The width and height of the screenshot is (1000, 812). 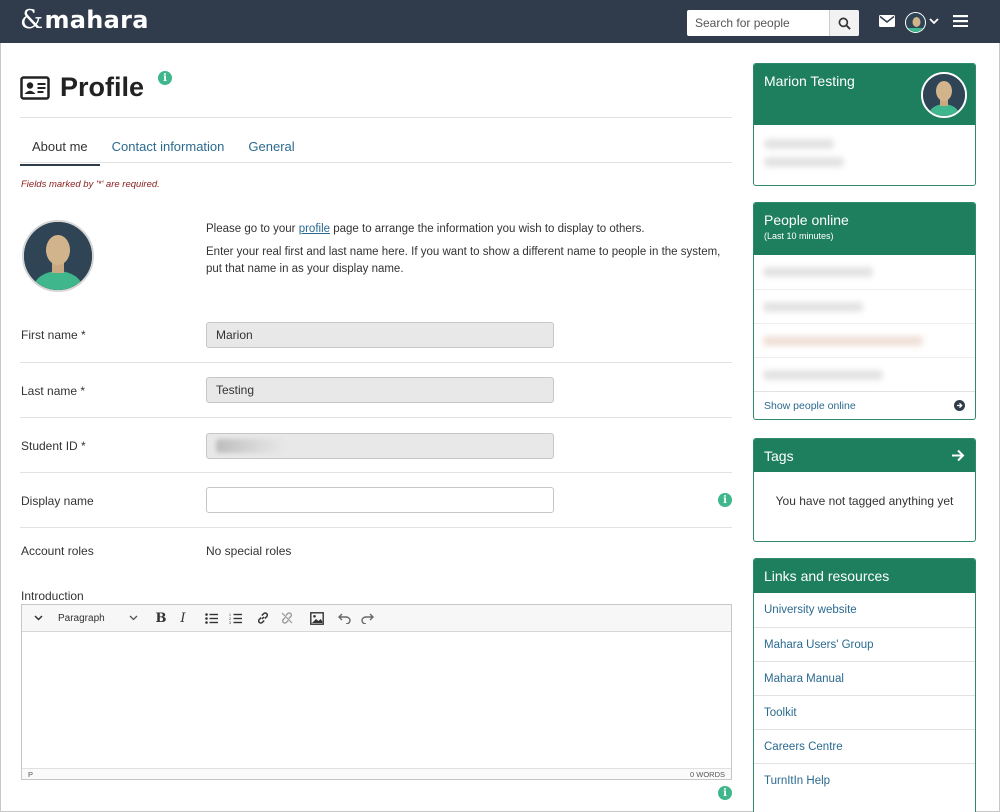 I want to click on search-button, so click(x=844, y=23).